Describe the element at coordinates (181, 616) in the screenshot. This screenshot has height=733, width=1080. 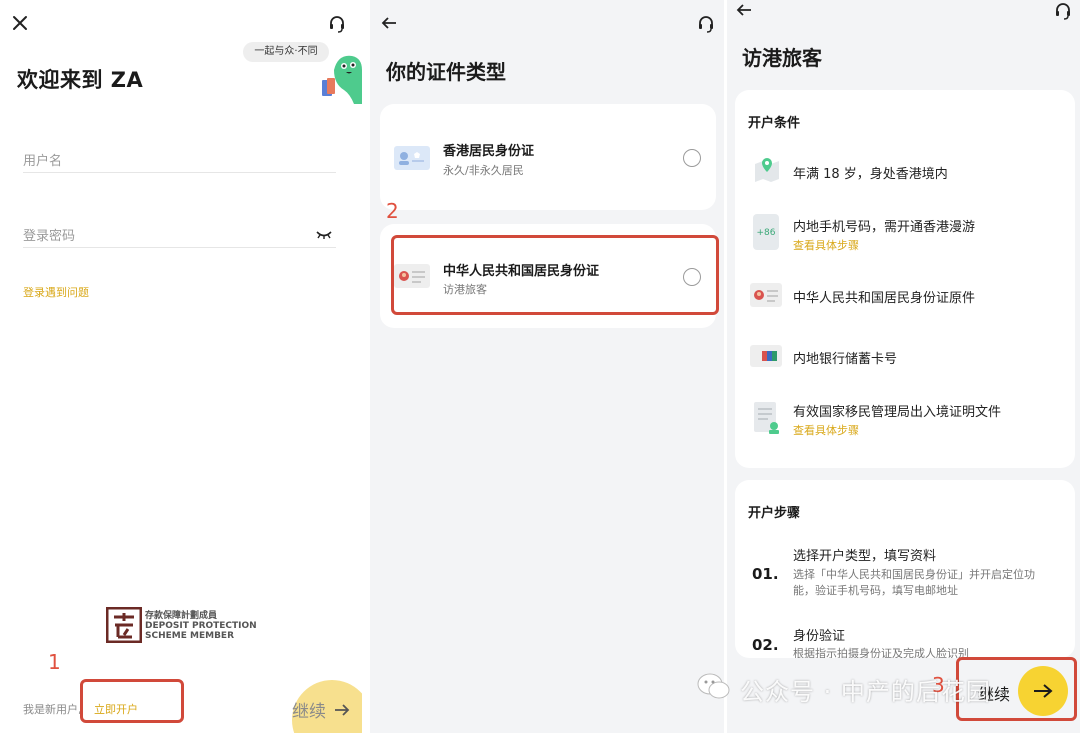
I see `deposit-protection-zh: 存款保障計劃成員` at that location.